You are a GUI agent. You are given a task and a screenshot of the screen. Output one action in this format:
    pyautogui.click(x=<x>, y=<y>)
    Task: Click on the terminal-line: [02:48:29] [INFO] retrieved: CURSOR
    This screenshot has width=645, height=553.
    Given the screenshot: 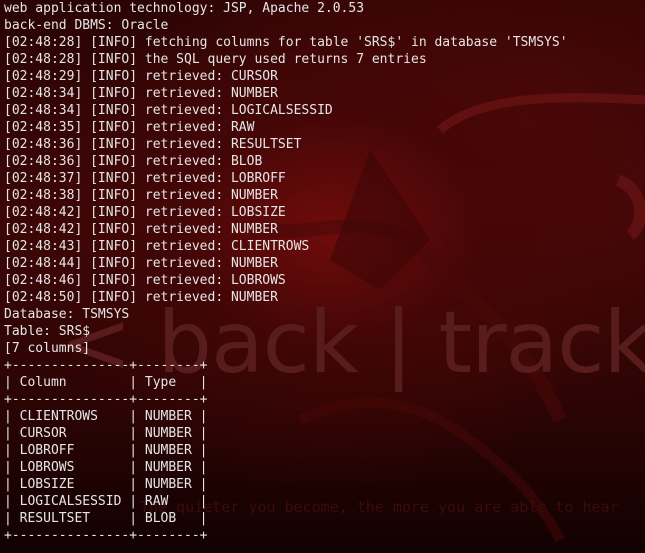 What is the action you would take?
    pyautogui.click(x=141, y=76)
    